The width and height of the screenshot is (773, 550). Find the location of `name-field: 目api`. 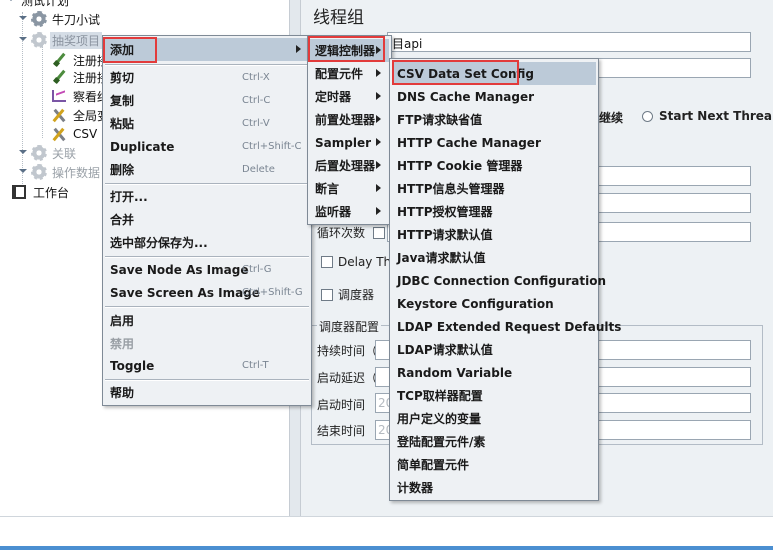

name-field: 目api is located at coordinates (569, 42).